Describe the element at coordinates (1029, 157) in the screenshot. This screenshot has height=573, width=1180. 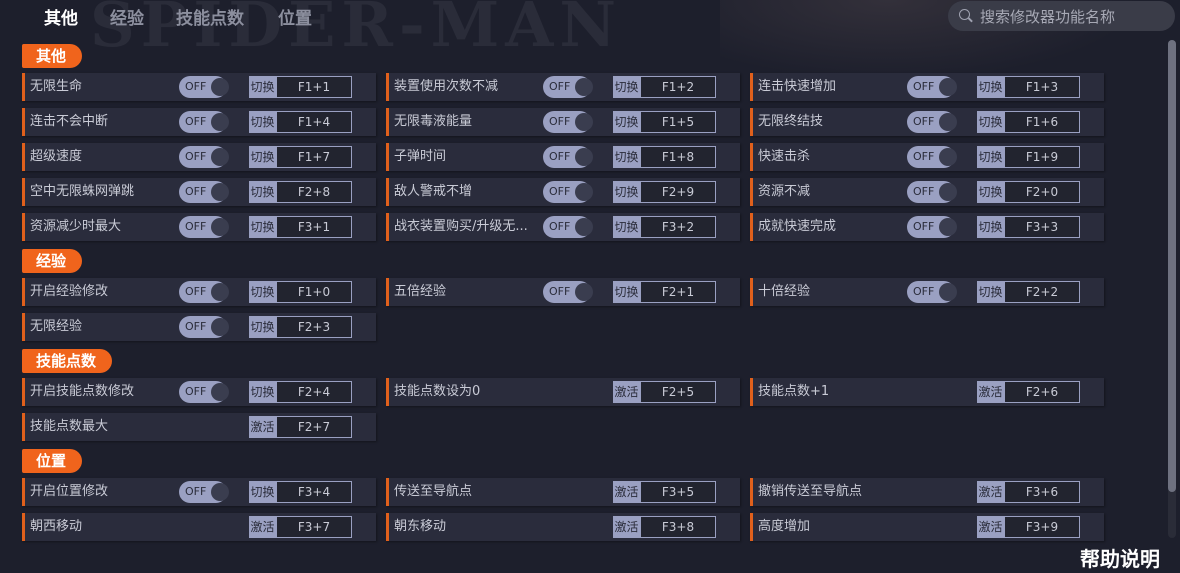
I see `hotkey-button: 切换 F1+9` at that location.